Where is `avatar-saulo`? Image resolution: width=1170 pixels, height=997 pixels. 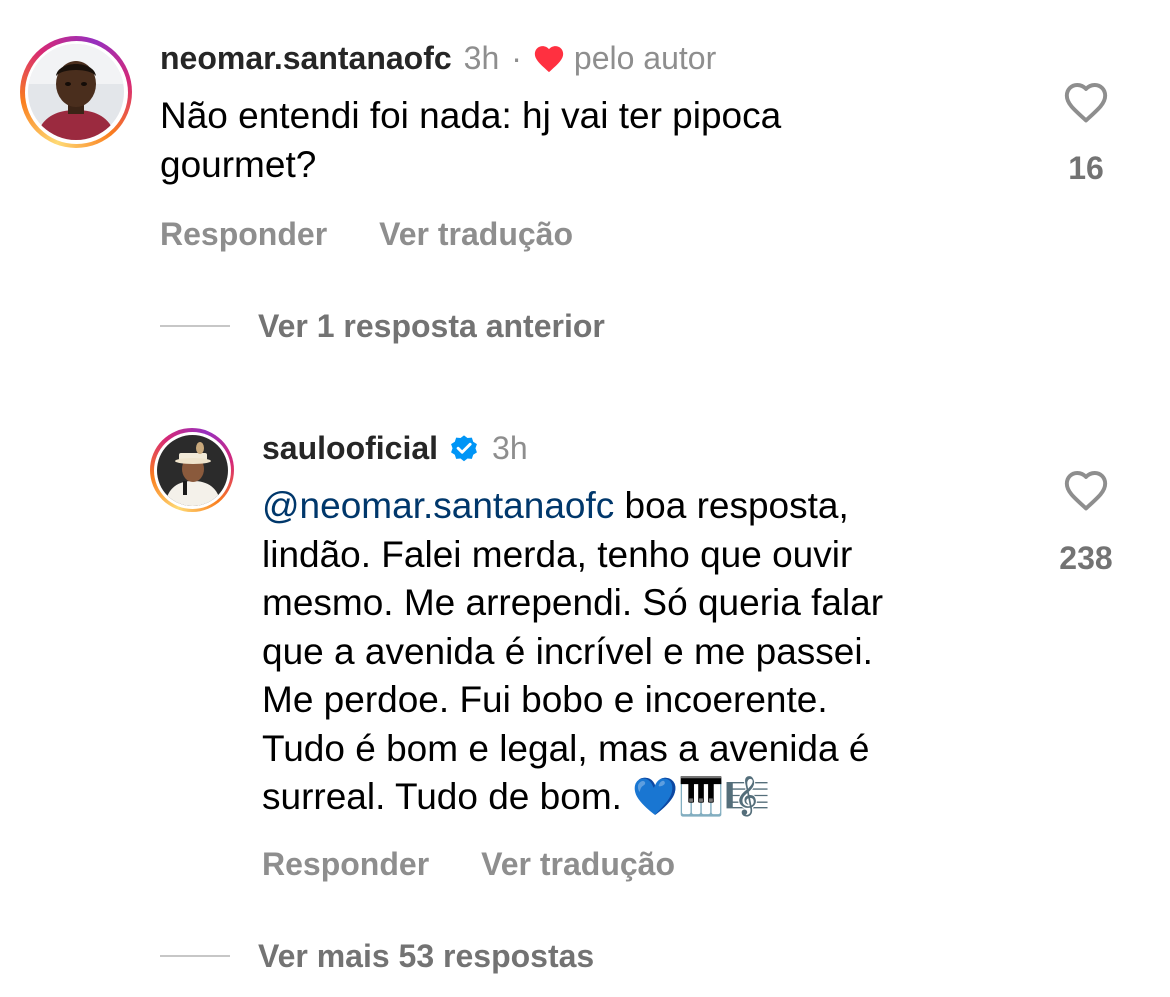 avatar-saulo is located at coordinates (192, 470).